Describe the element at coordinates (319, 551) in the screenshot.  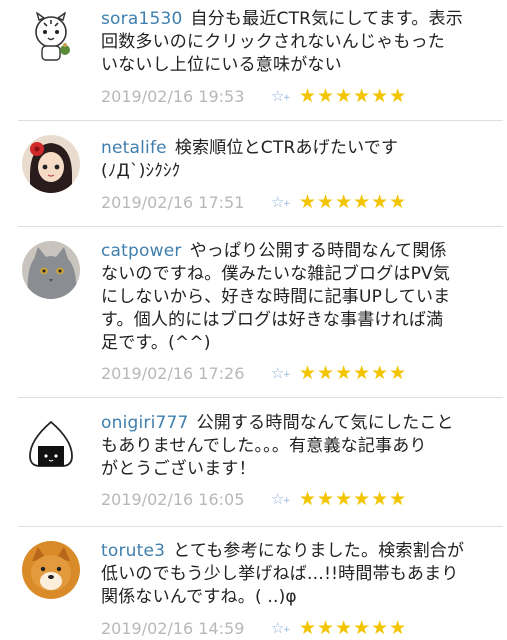
I see `comment-body-line: とても参考になりました。検索割合が` at that location.